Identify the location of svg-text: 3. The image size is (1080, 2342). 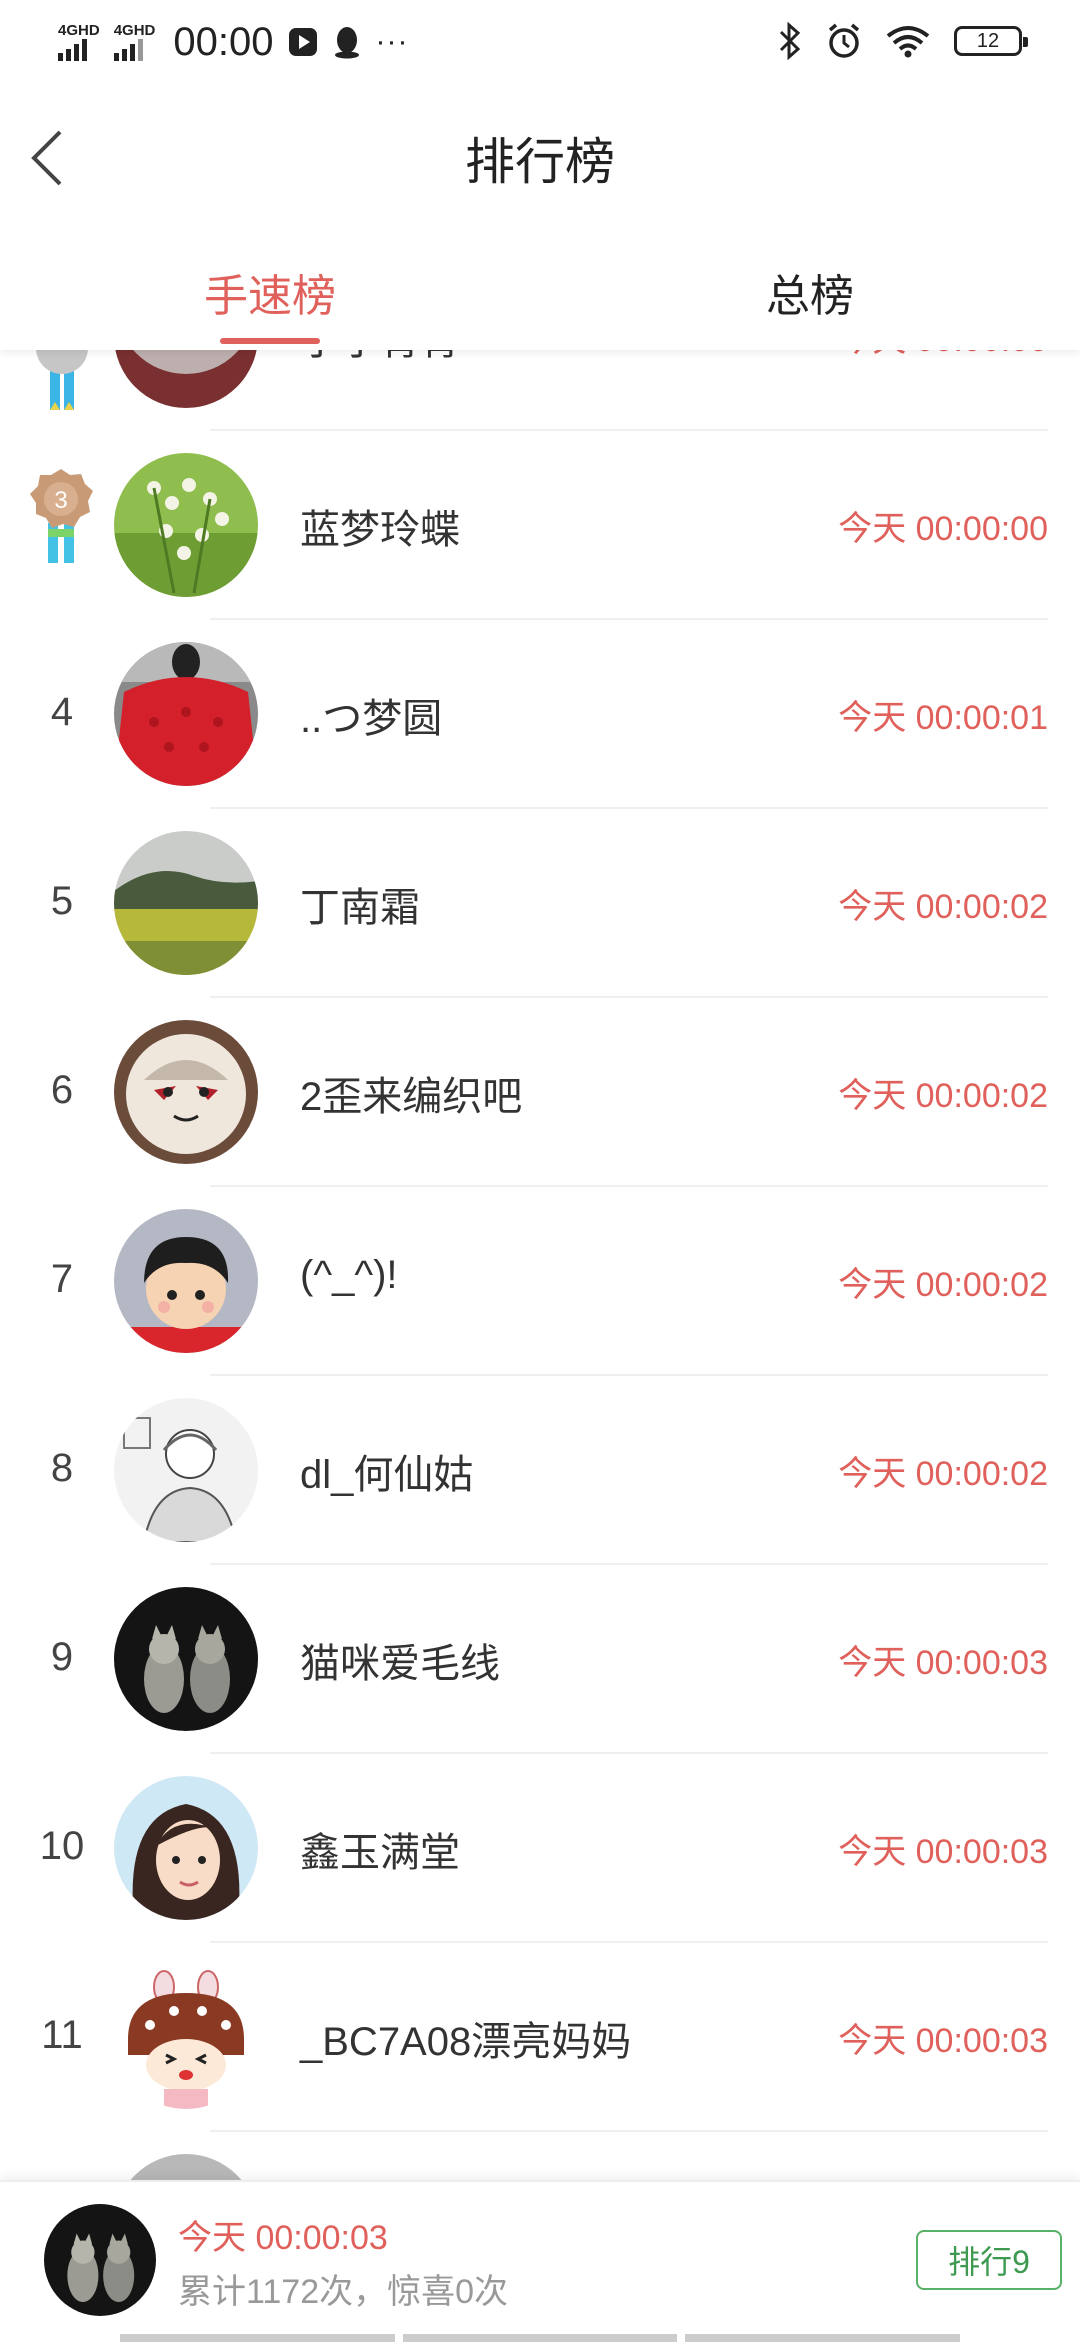
(60, 500).